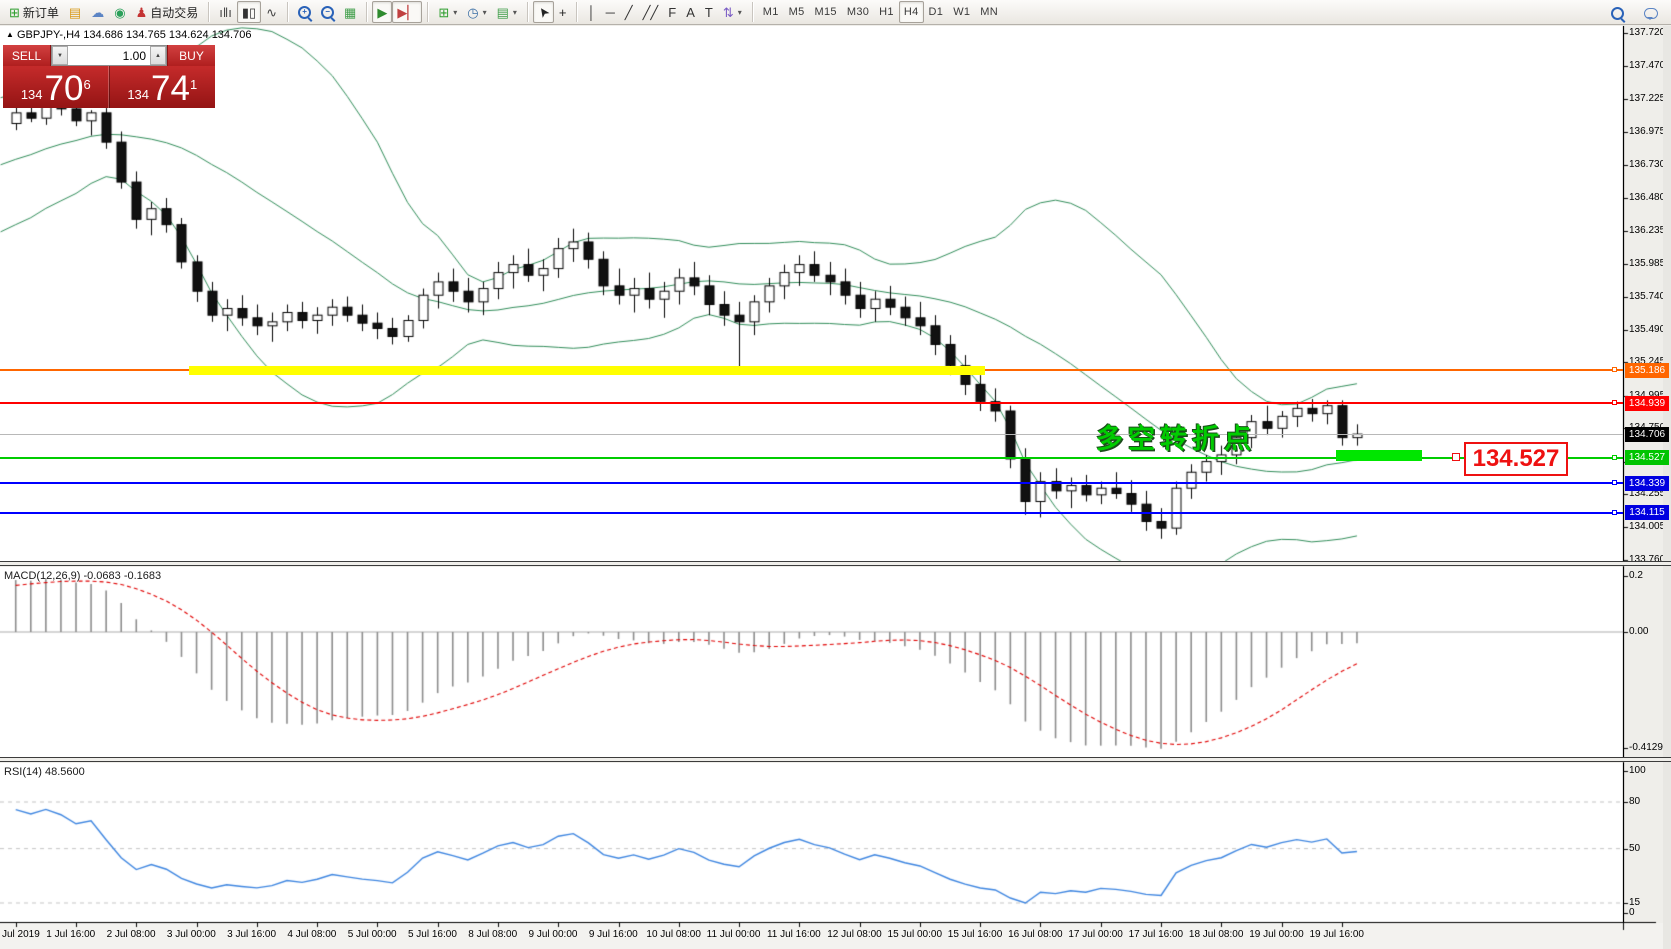 The image size is (1671, 949). I want to click on price-tick-label: 136.235, so click(1647, 230).